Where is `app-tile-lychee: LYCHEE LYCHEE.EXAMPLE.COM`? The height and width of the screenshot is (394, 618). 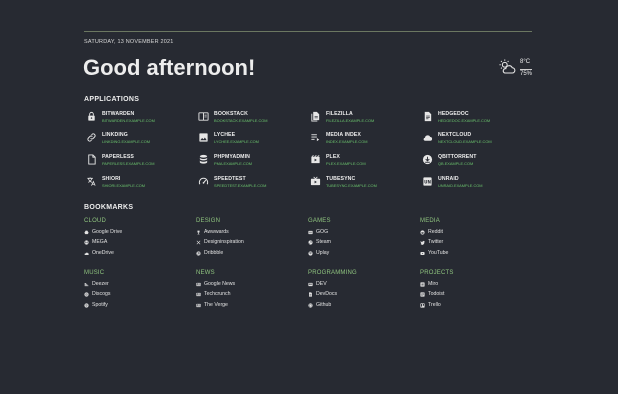
app-tile-lychee: LYCHEE LYCHEE.EXAMPLE.COM is located at coordinates (253, 140).